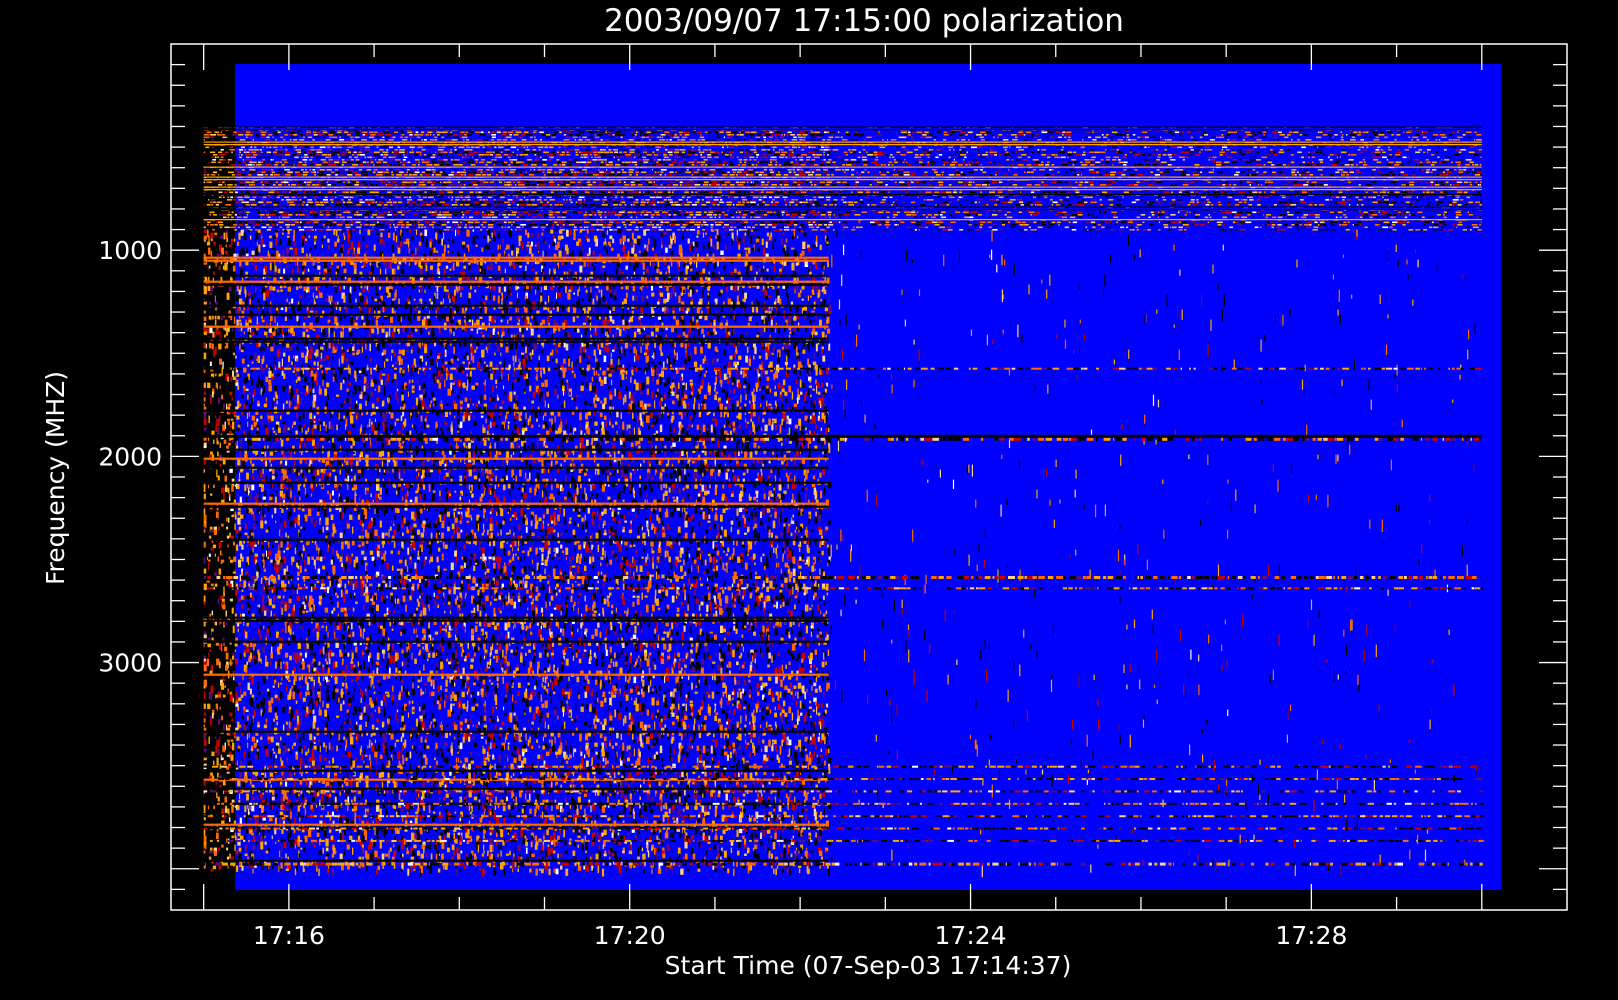  What do you see at coordinates (130, 663) in the screenshot?
I see `y-tick-label: 3000` at bounding box center [130, 663].